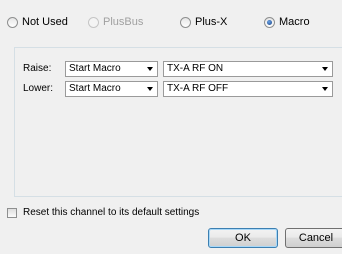  What do you see at coordinates (38, 88) in the screenshot?
I see `lower-label: Lower:` at bounding box center [38, 88].